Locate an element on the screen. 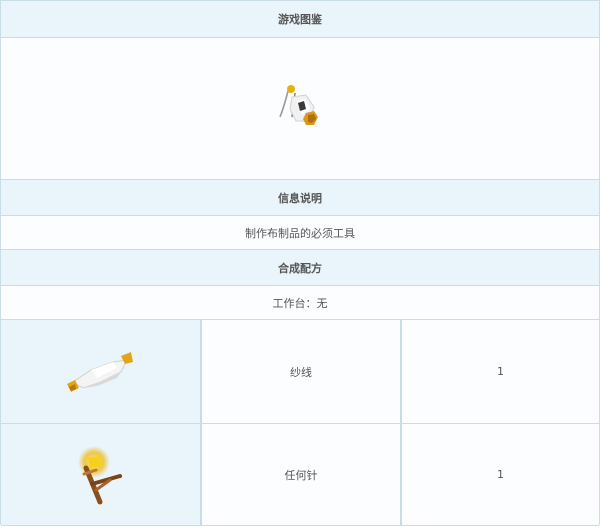  any-needle-icon is located at coordinates (99, 474).